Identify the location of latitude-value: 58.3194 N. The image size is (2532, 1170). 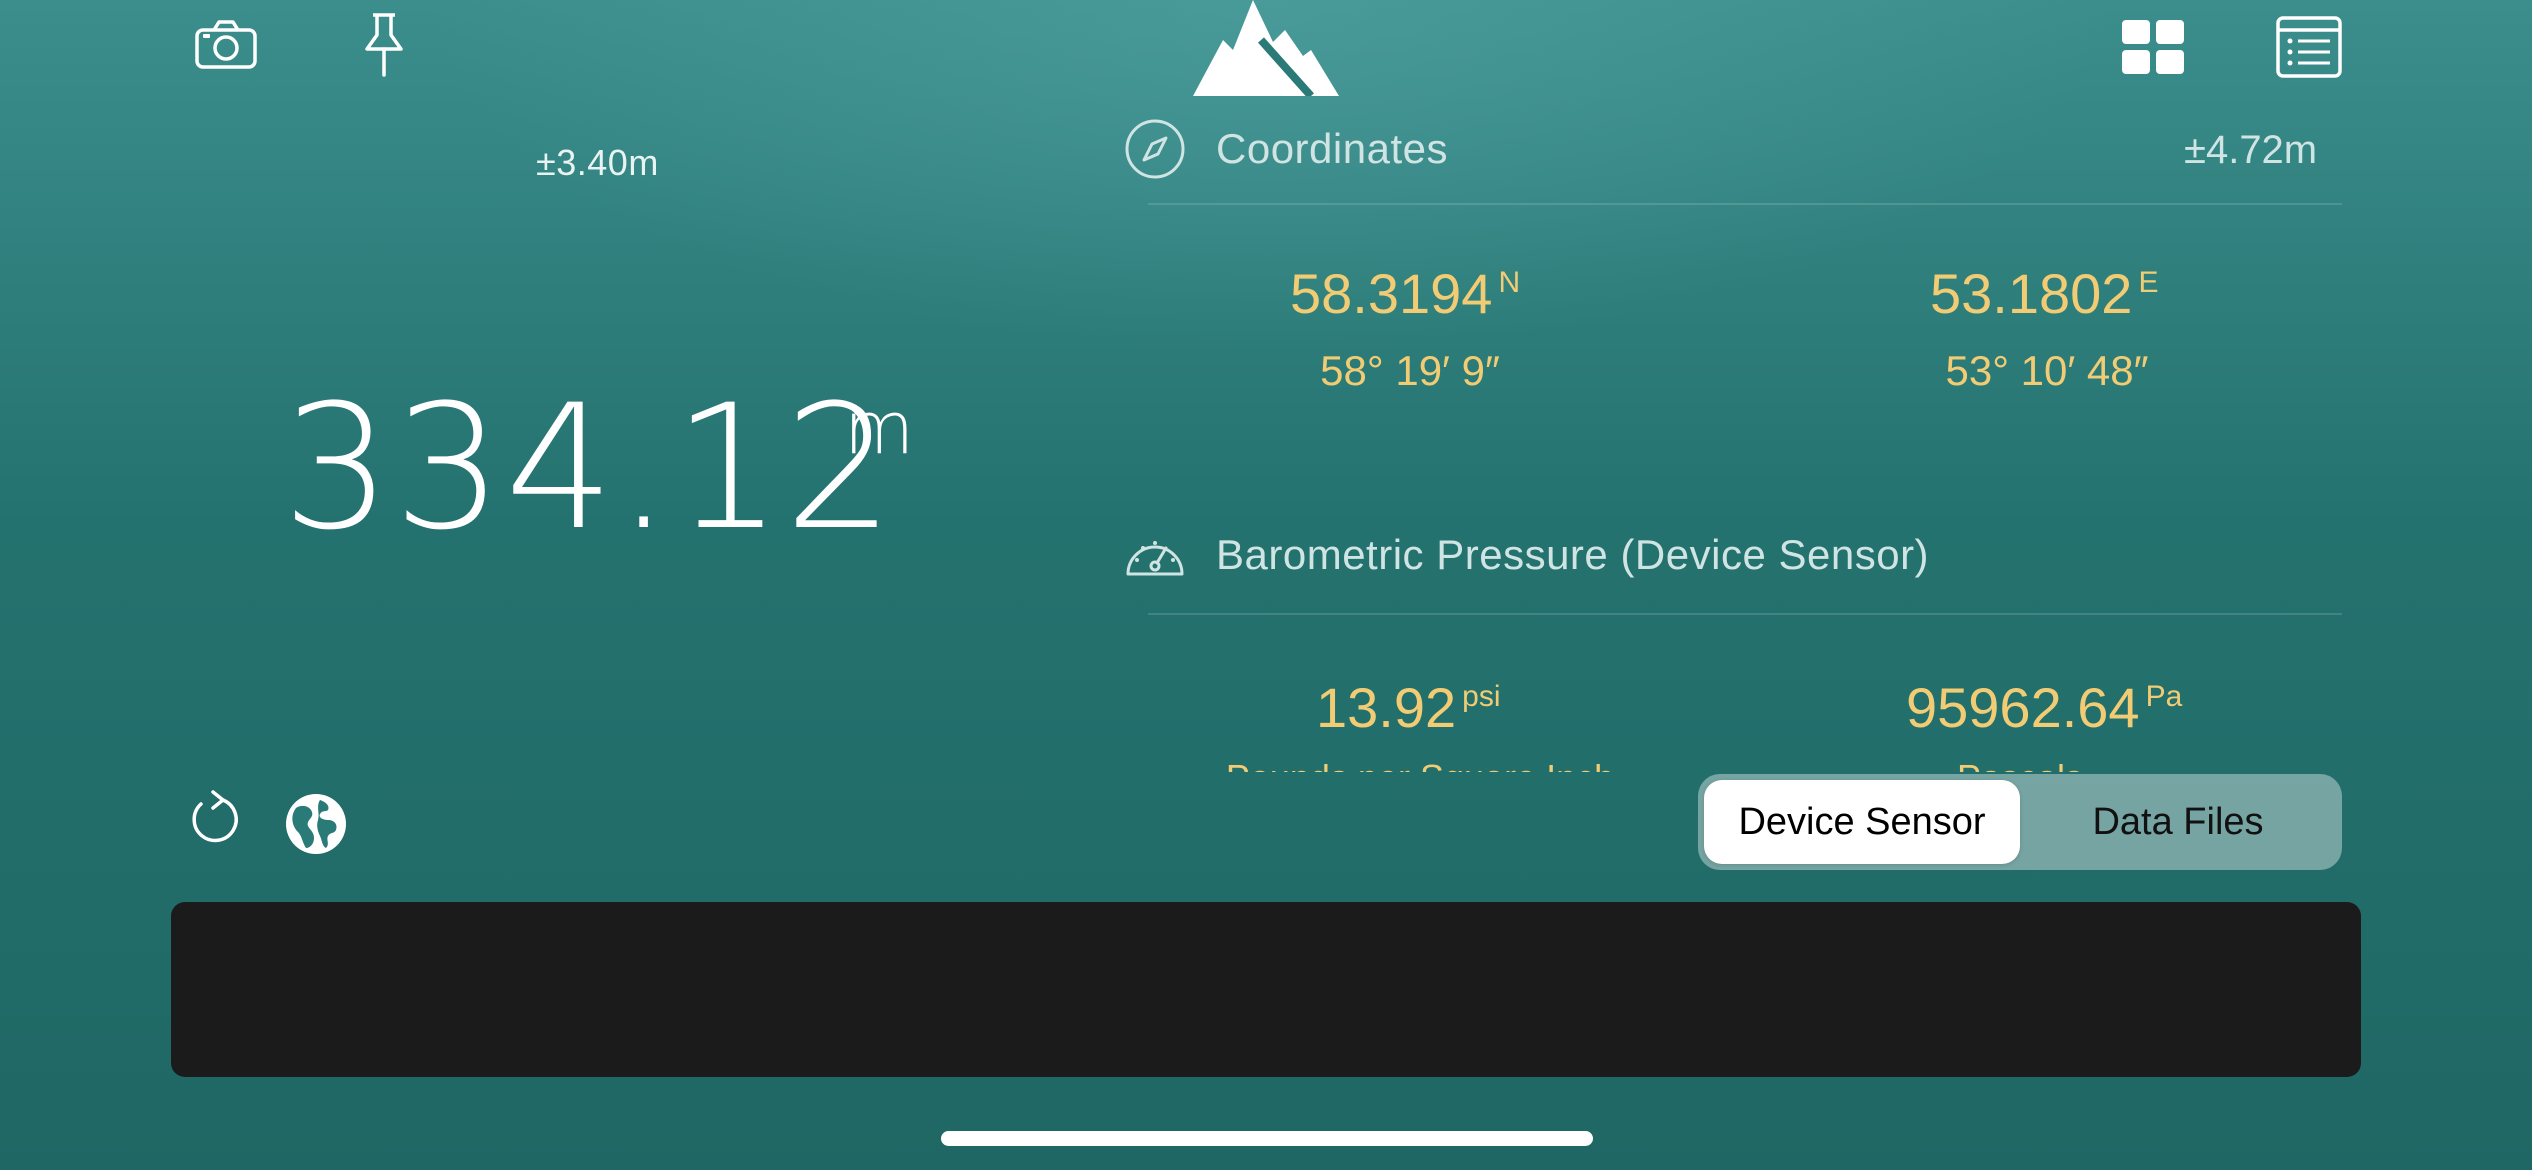
(1405, 294).